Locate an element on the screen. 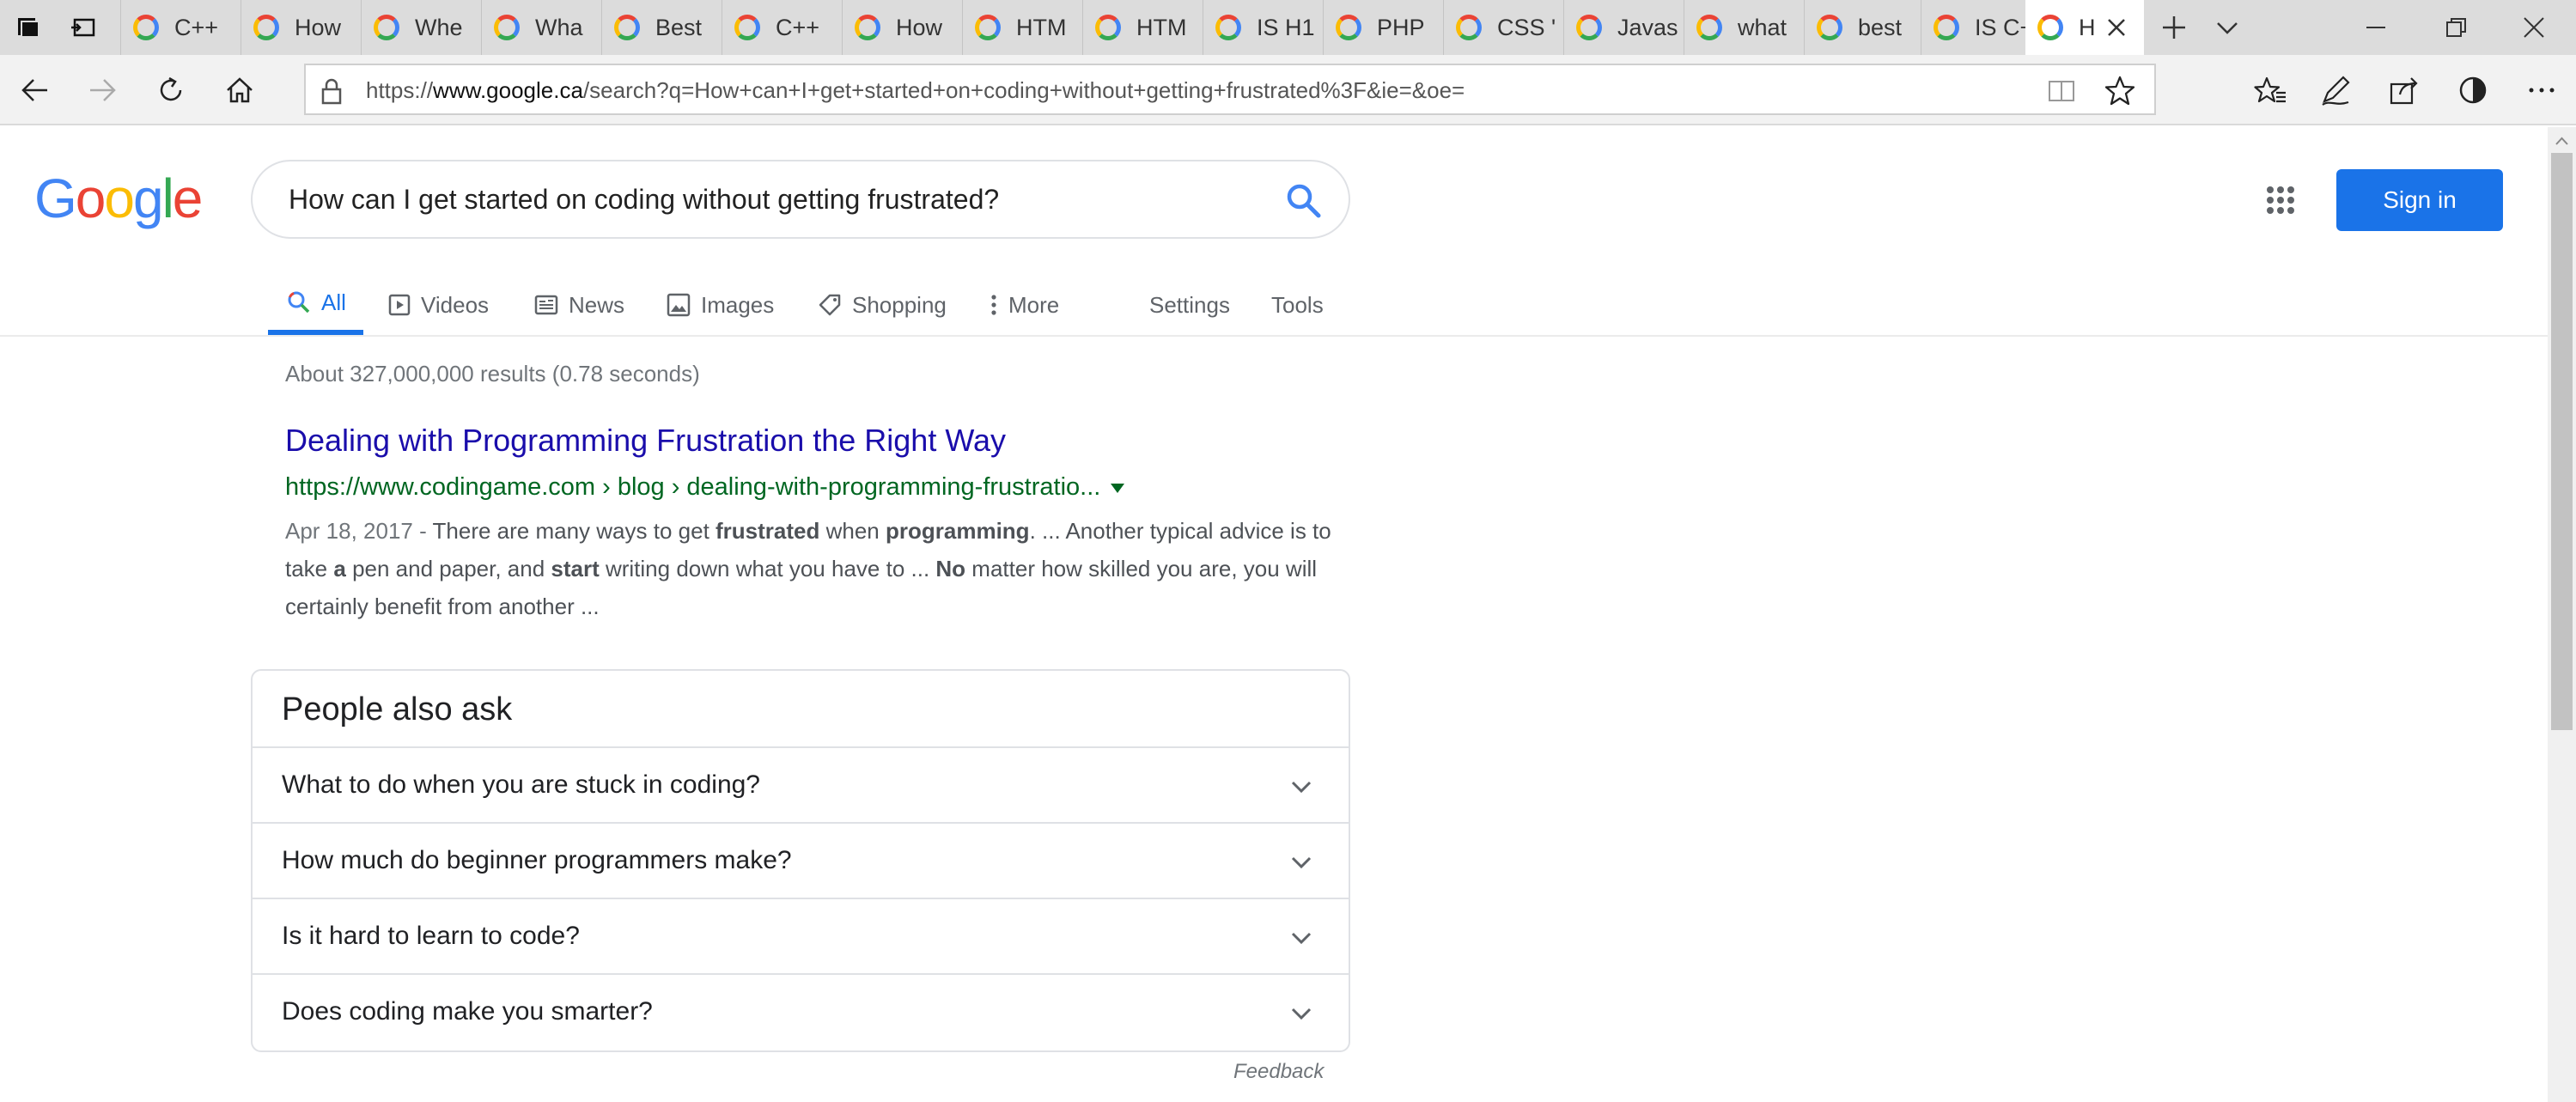 Image resolution: width=2576 pixels, height=1102 pixels. browser-tab: Best is located at coordinates (661, 27).